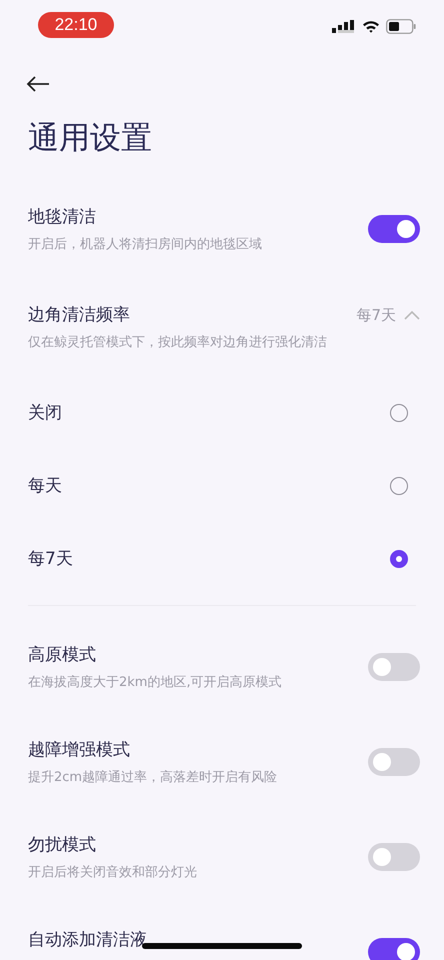  Describe the element at coordinates (155, 683) in the screenshot. I see `setting-description: 在海拔高度大于2km的地区,可开启高原模式` at that location.